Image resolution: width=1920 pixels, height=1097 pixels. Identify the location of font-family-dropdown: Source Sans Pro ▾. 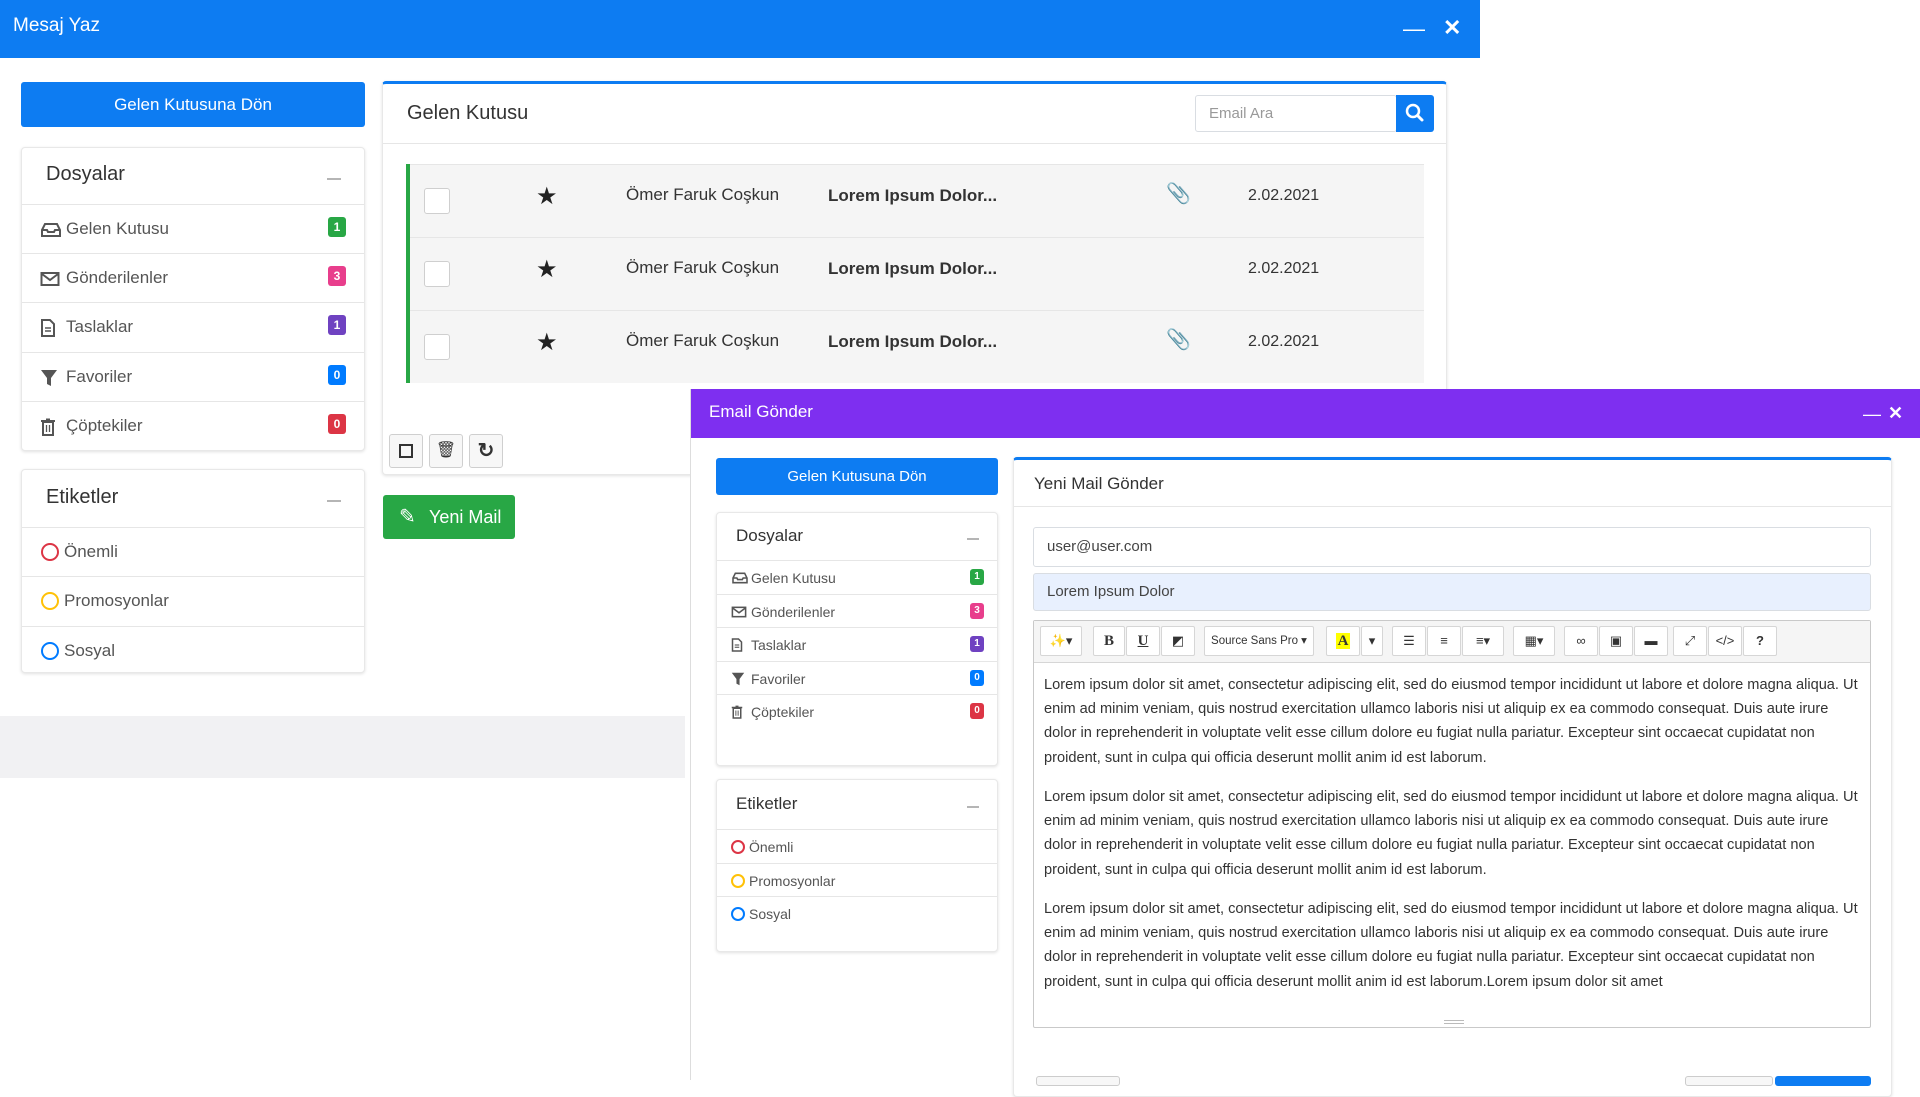
(1259, 641).